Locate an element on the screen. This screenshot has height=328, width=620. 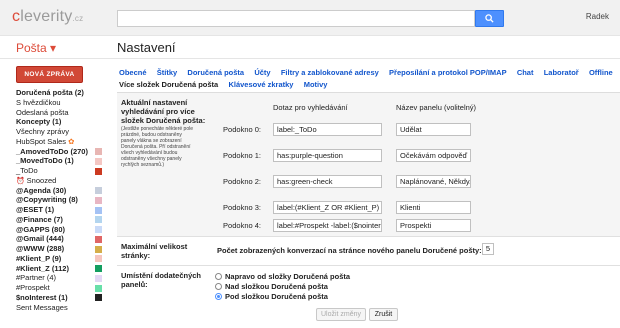
sidebar-item: _MovedToDo (1) is located at coordinates (45, 161).